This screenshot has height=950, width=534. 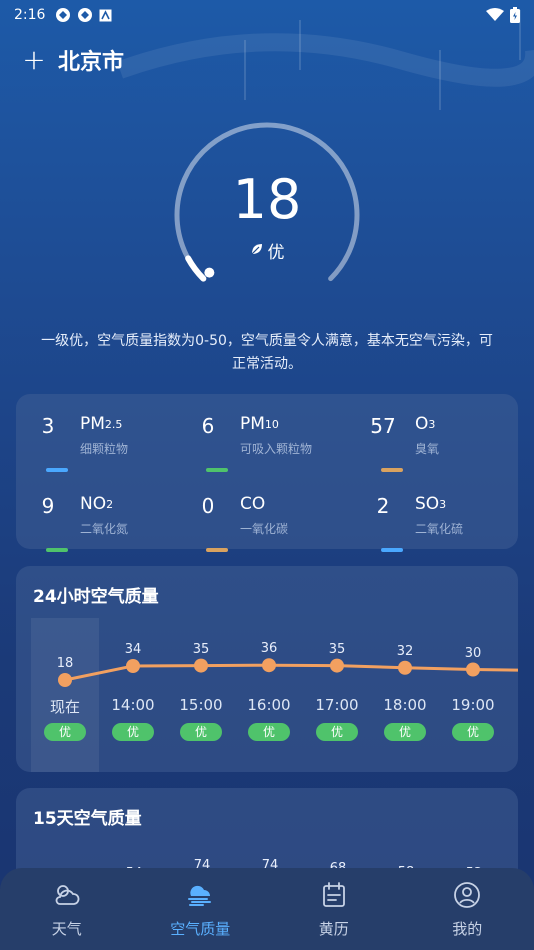 I want to click on hour-aqi-value: 34, so click(x=133, y=649).